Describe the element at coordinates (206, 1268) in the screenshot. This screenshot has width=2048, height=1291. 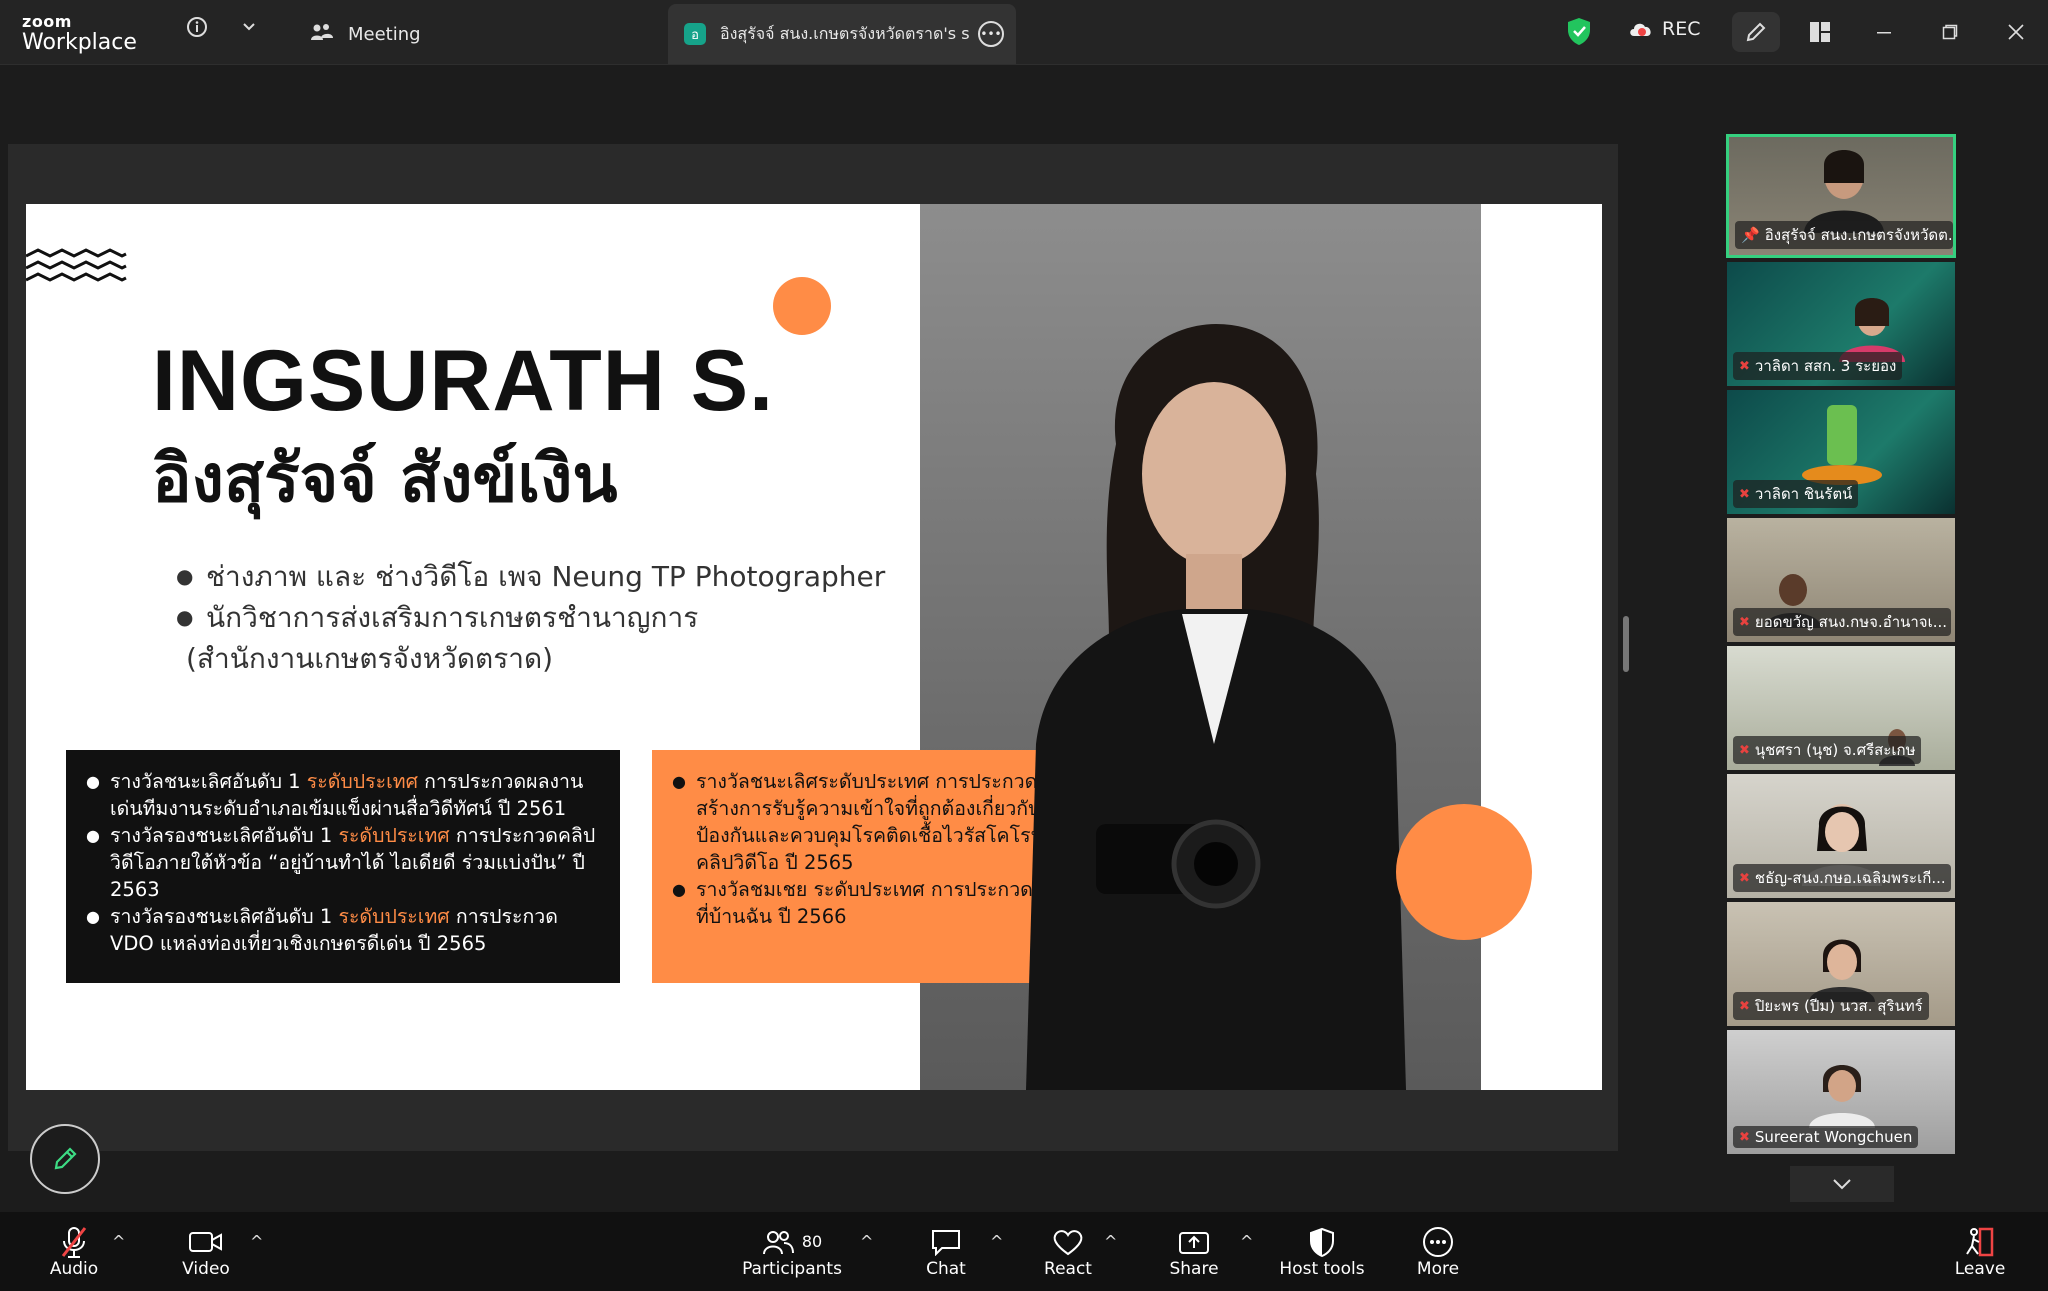
I see `video-label: Video` at that location.